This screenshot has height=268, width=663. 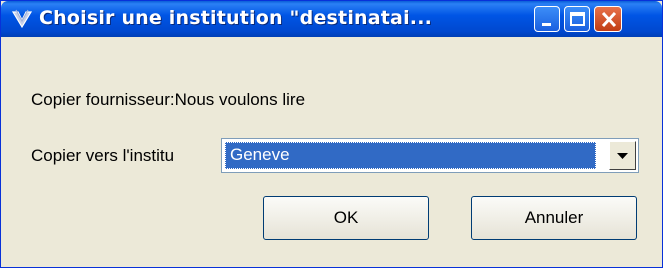 What do you see at coordinates (103, 155) in the screenshot?
I see `target-label: Copier vers l'institu` at bounding box center [103, 155].